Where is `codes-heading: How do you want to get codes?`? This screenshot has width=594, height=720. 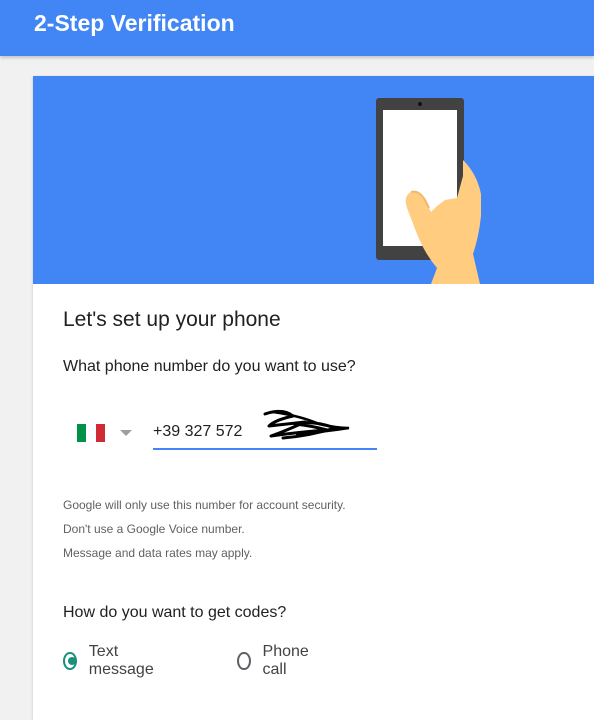 codes-heading: How do you want to get codes? is located at coordinates (175, 612).